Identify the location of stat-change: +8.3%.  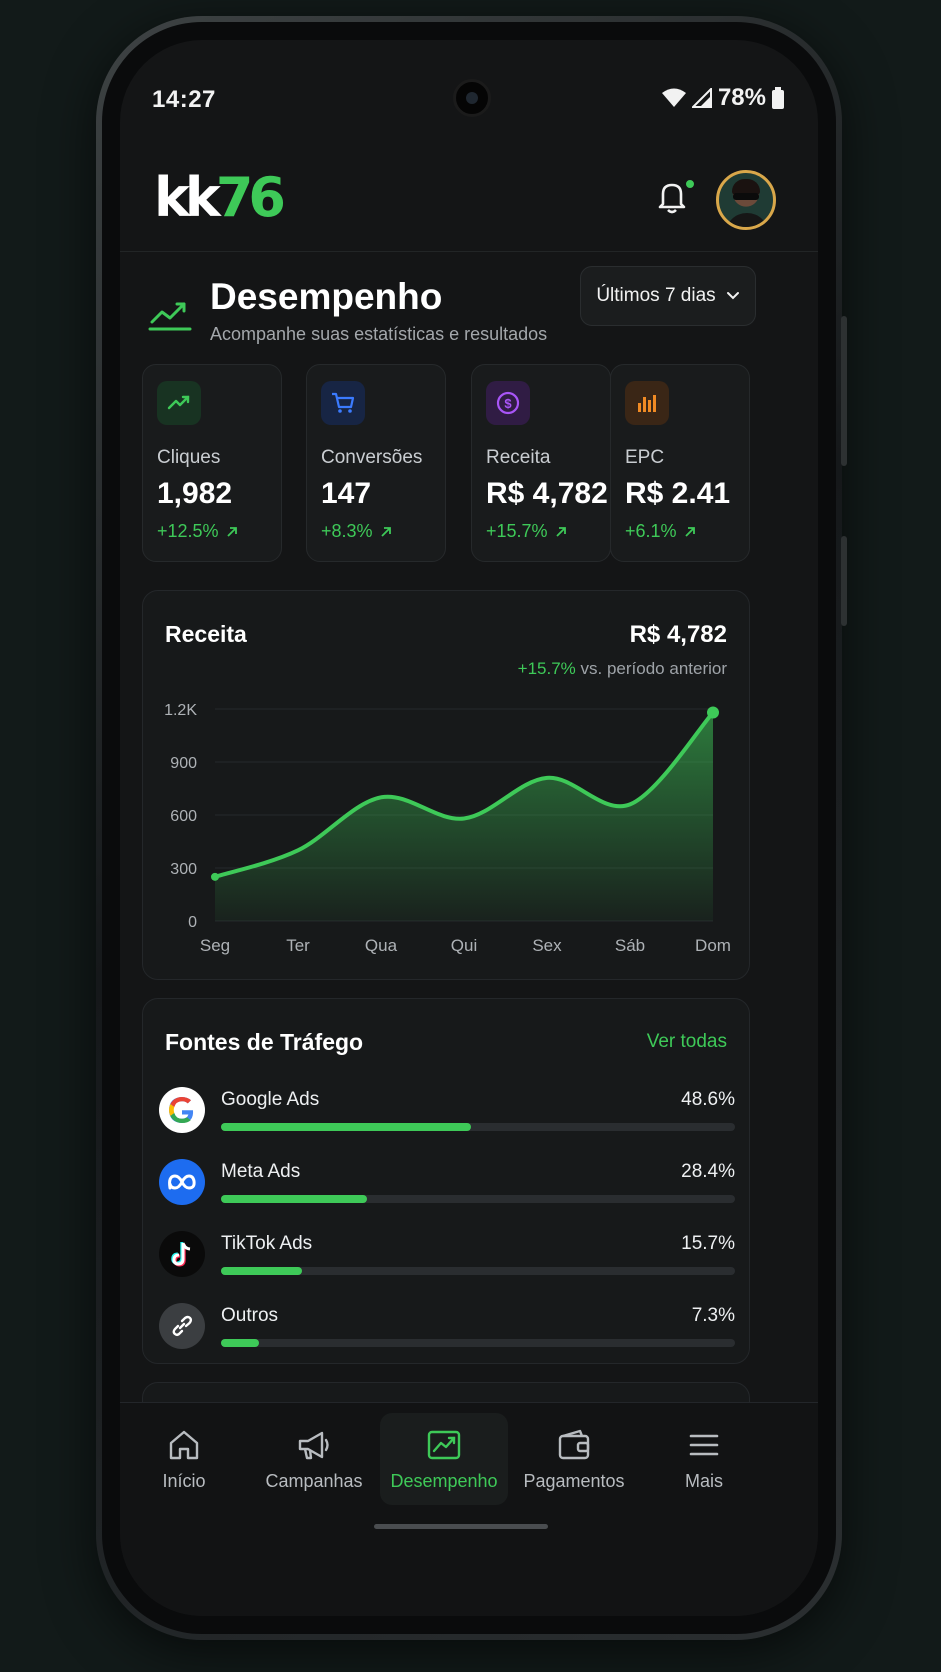
(357, 531).